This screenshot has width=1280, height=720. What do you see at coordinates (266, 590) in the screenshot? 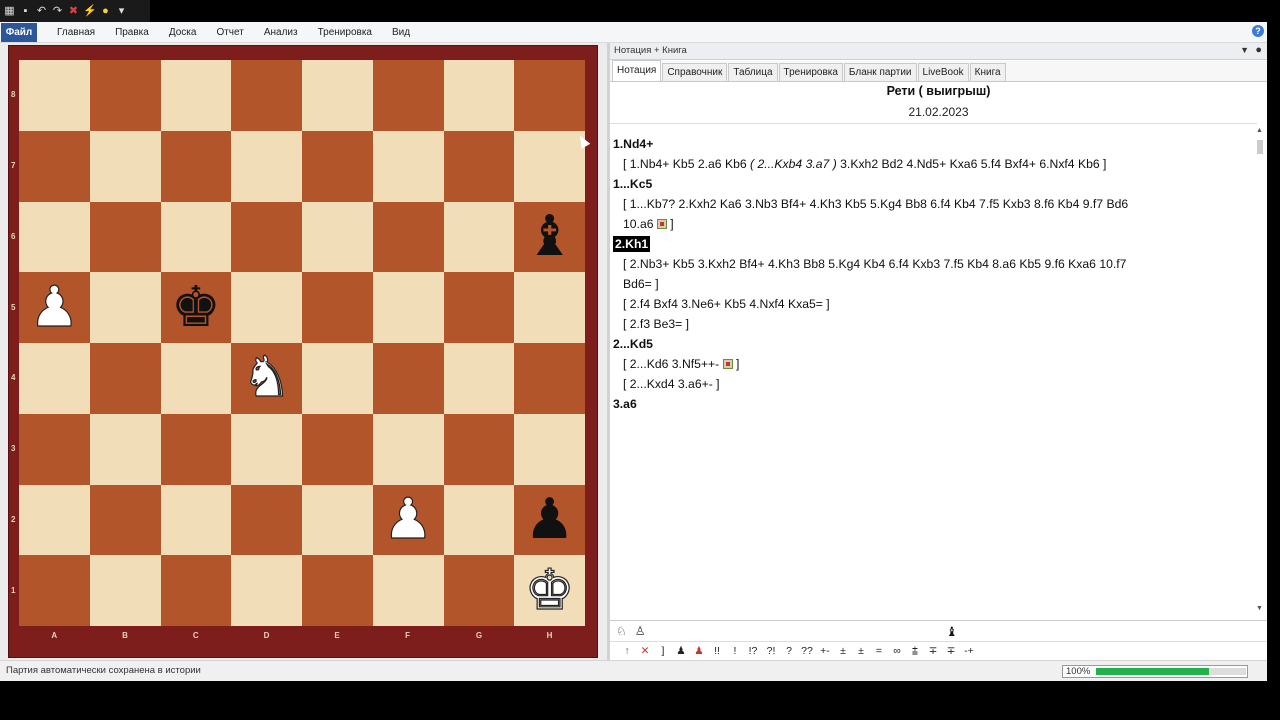
I see `square-d1` at bounding box center [266, 590].